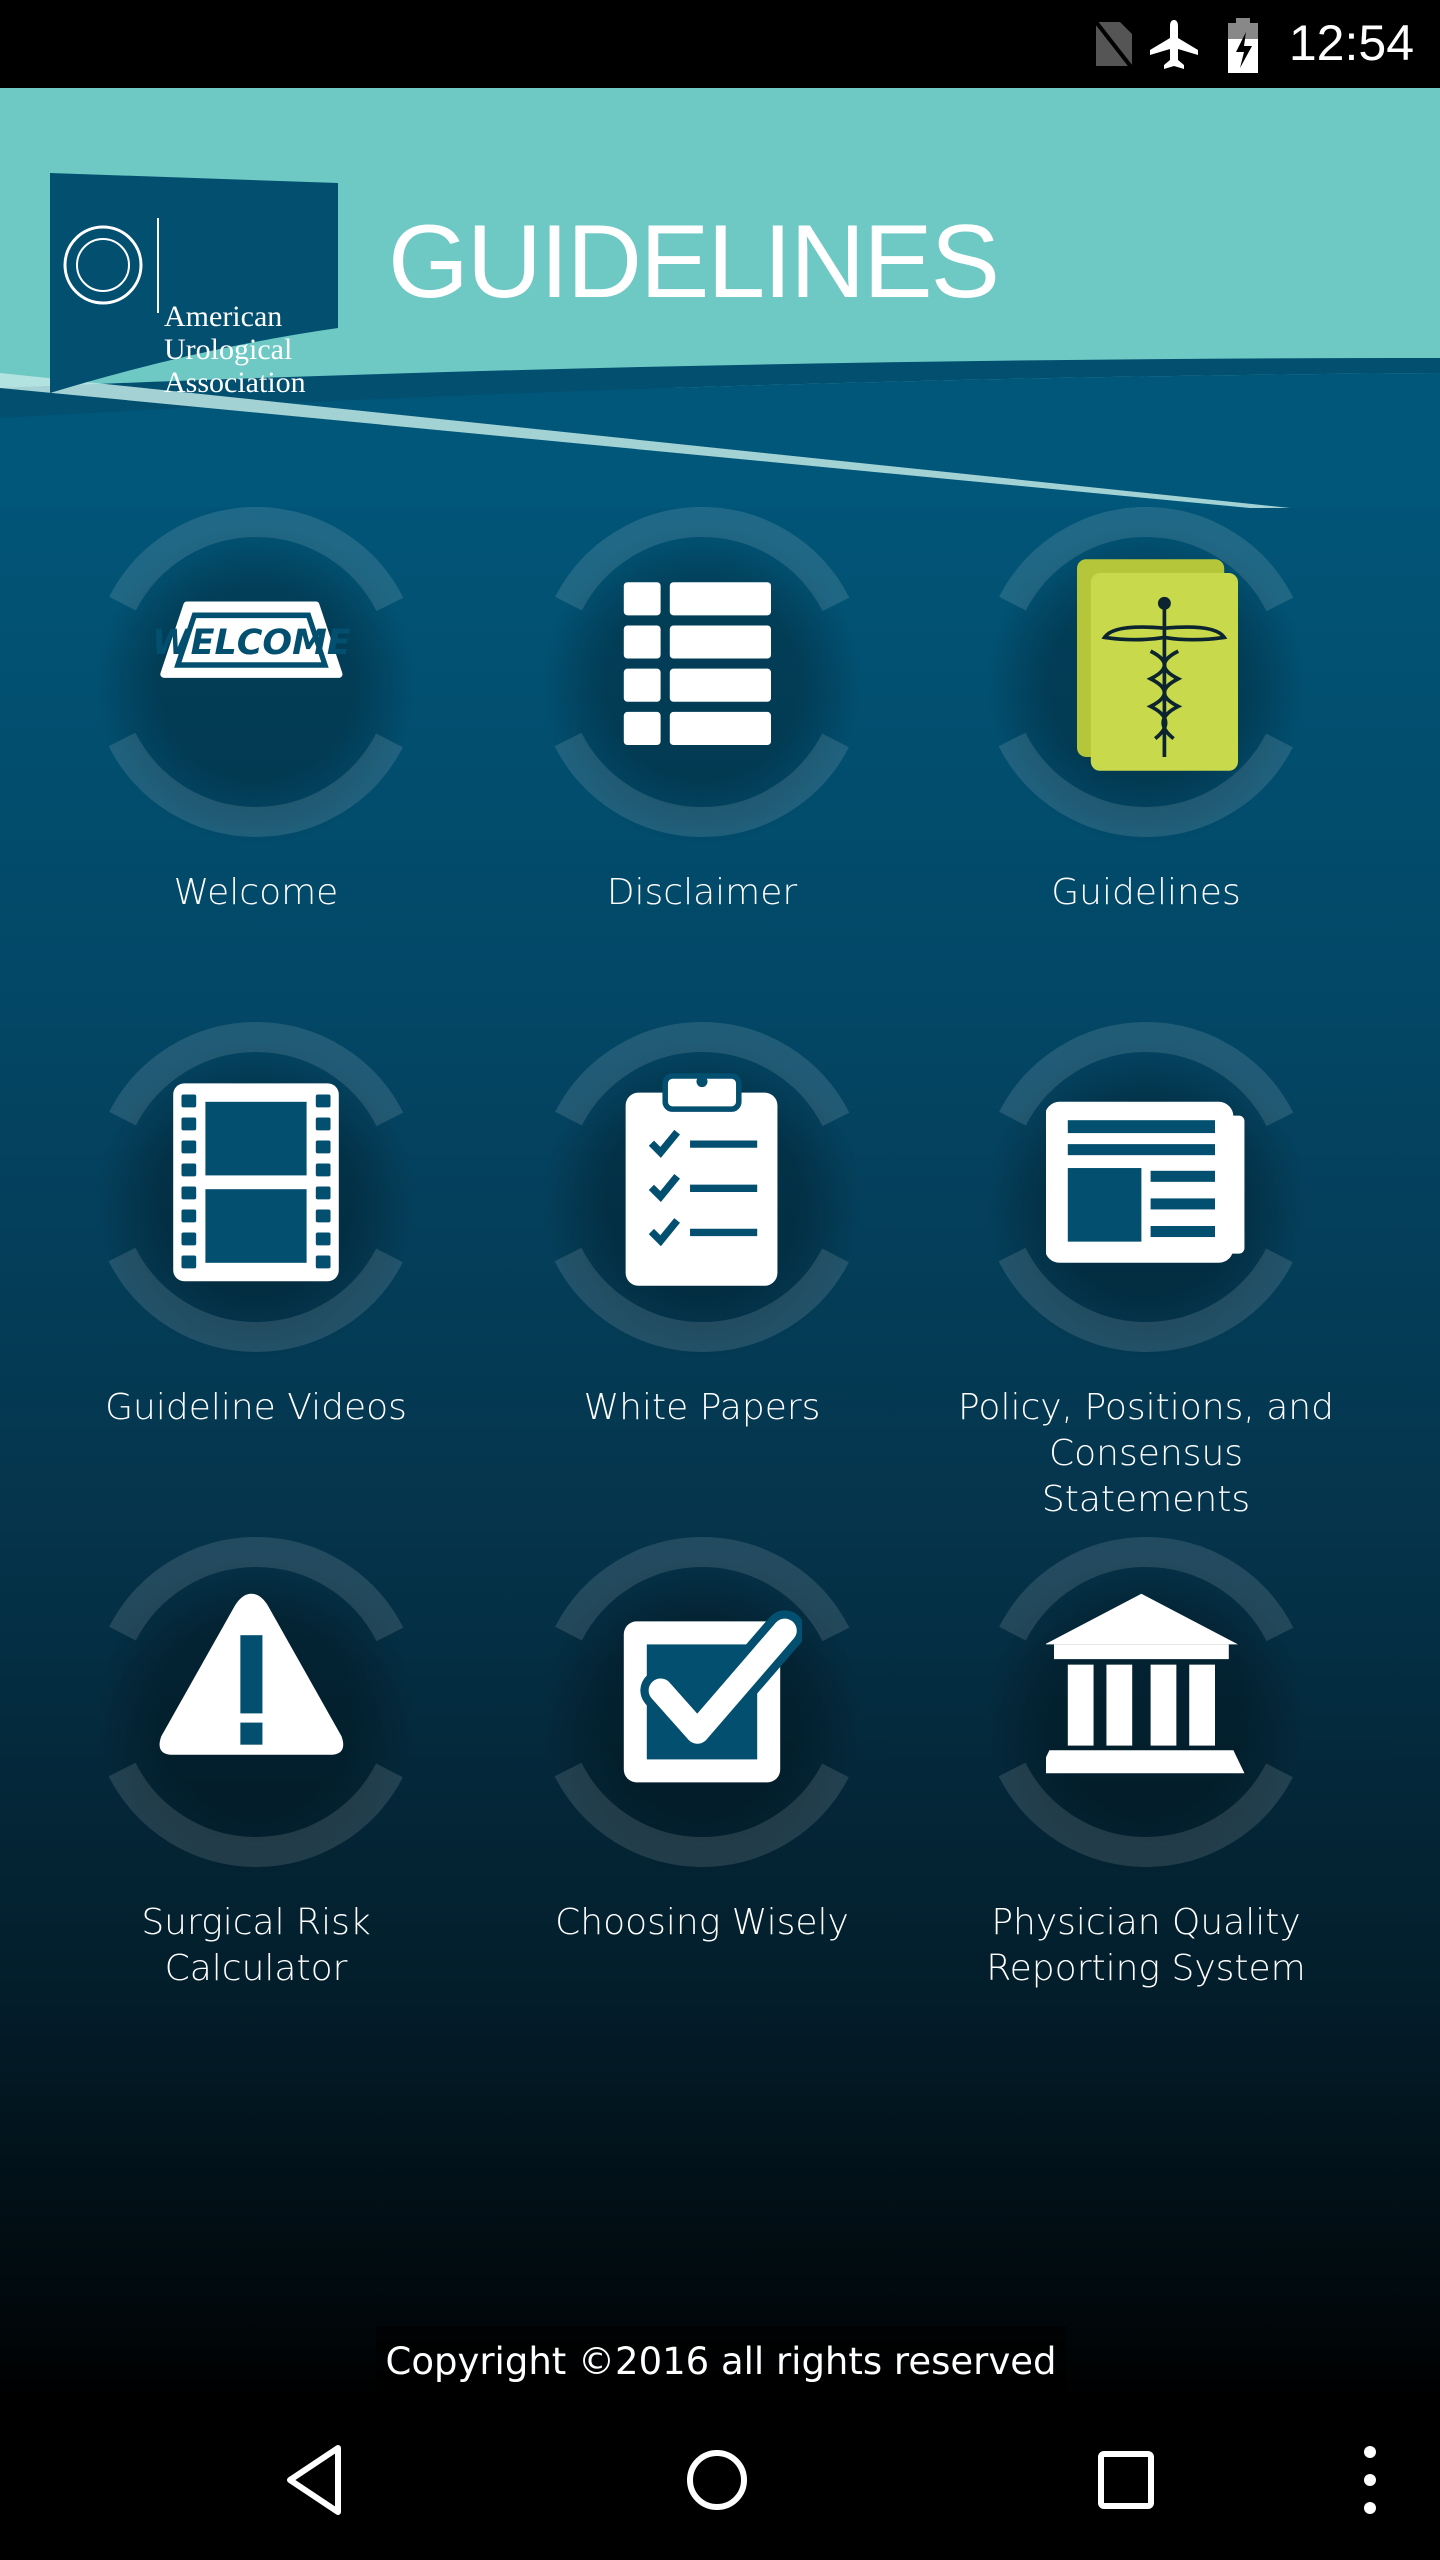 Image resolution: width=1440 pixels, height=2560 pixels. What do you see at coordinates (315, 2480) in the screenshot?
I see `back-icon` at bounding box center [315, 2480].